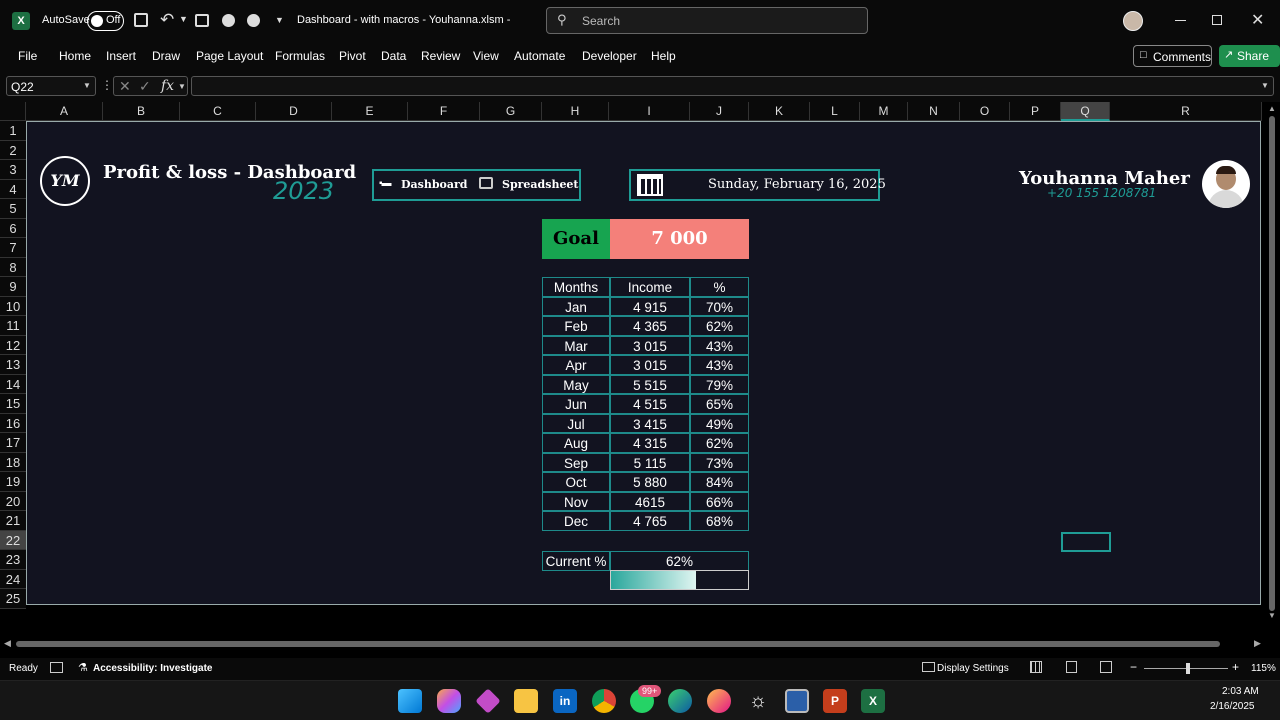 This screenshot has height=720, width=1280. What do you see at coordinates (13, 560) in the screenshot?
I see `row-header-23: 23` at bounding box center [13, 560].